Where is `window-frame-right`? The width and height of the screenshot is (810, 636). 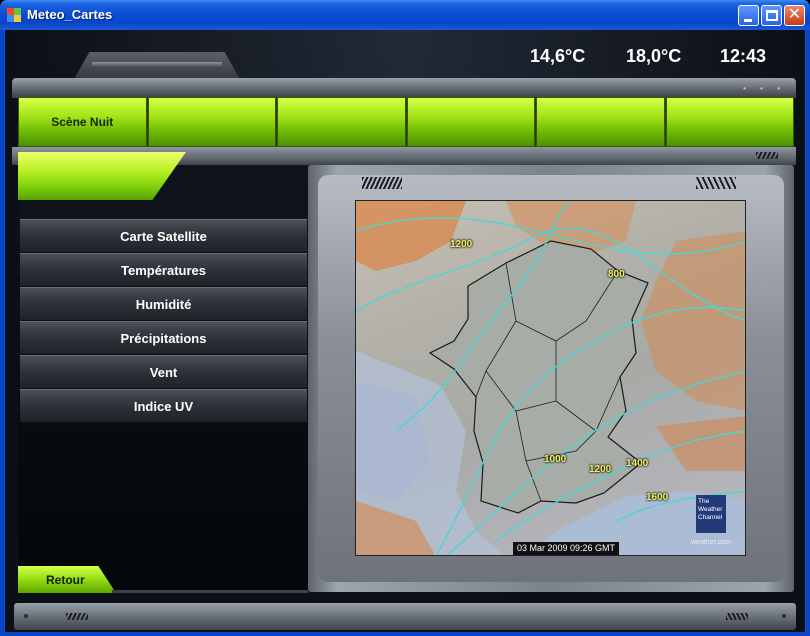
window-frame-right is located at coordinates (808, 333).